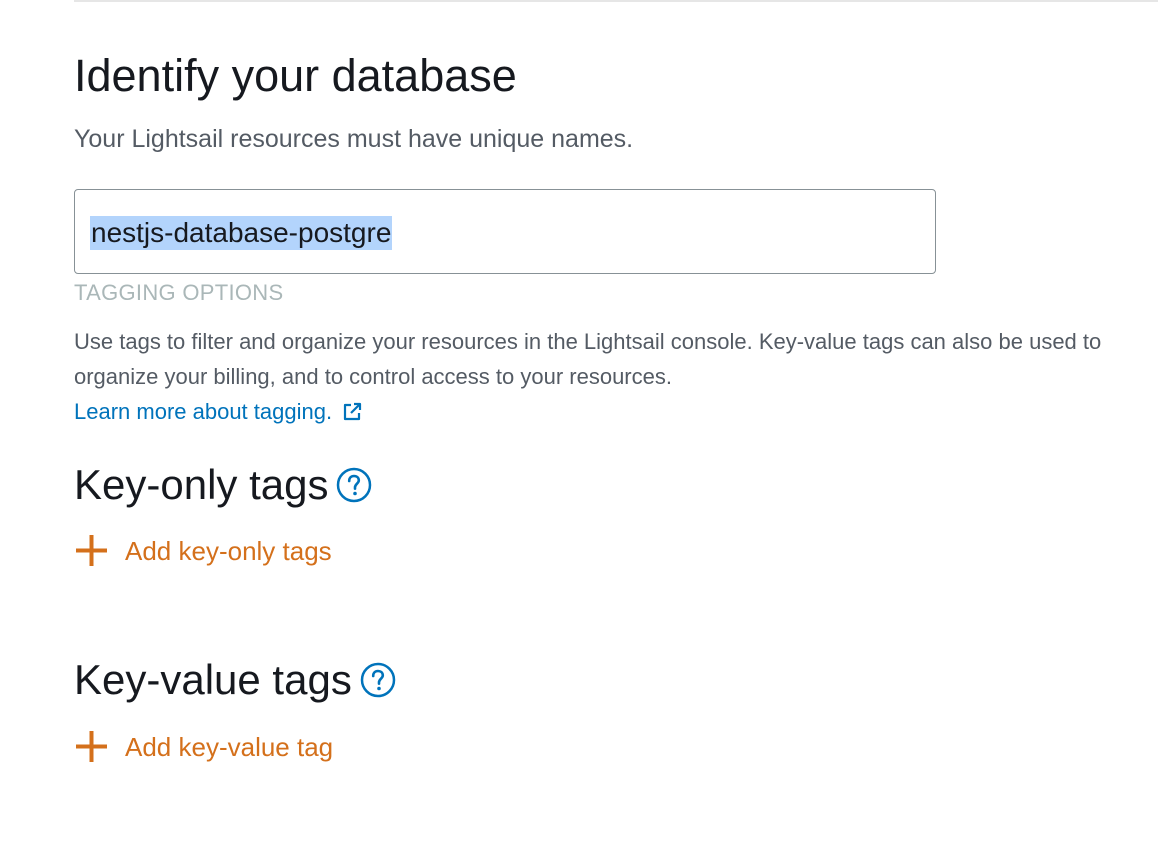 This screenshot has height=850, width=1158. What do you see at coordinates (228, 551) in the screenshot?
I see `add-key-only-tags-label: Add key-only tags` at bounding box center [228, 551].